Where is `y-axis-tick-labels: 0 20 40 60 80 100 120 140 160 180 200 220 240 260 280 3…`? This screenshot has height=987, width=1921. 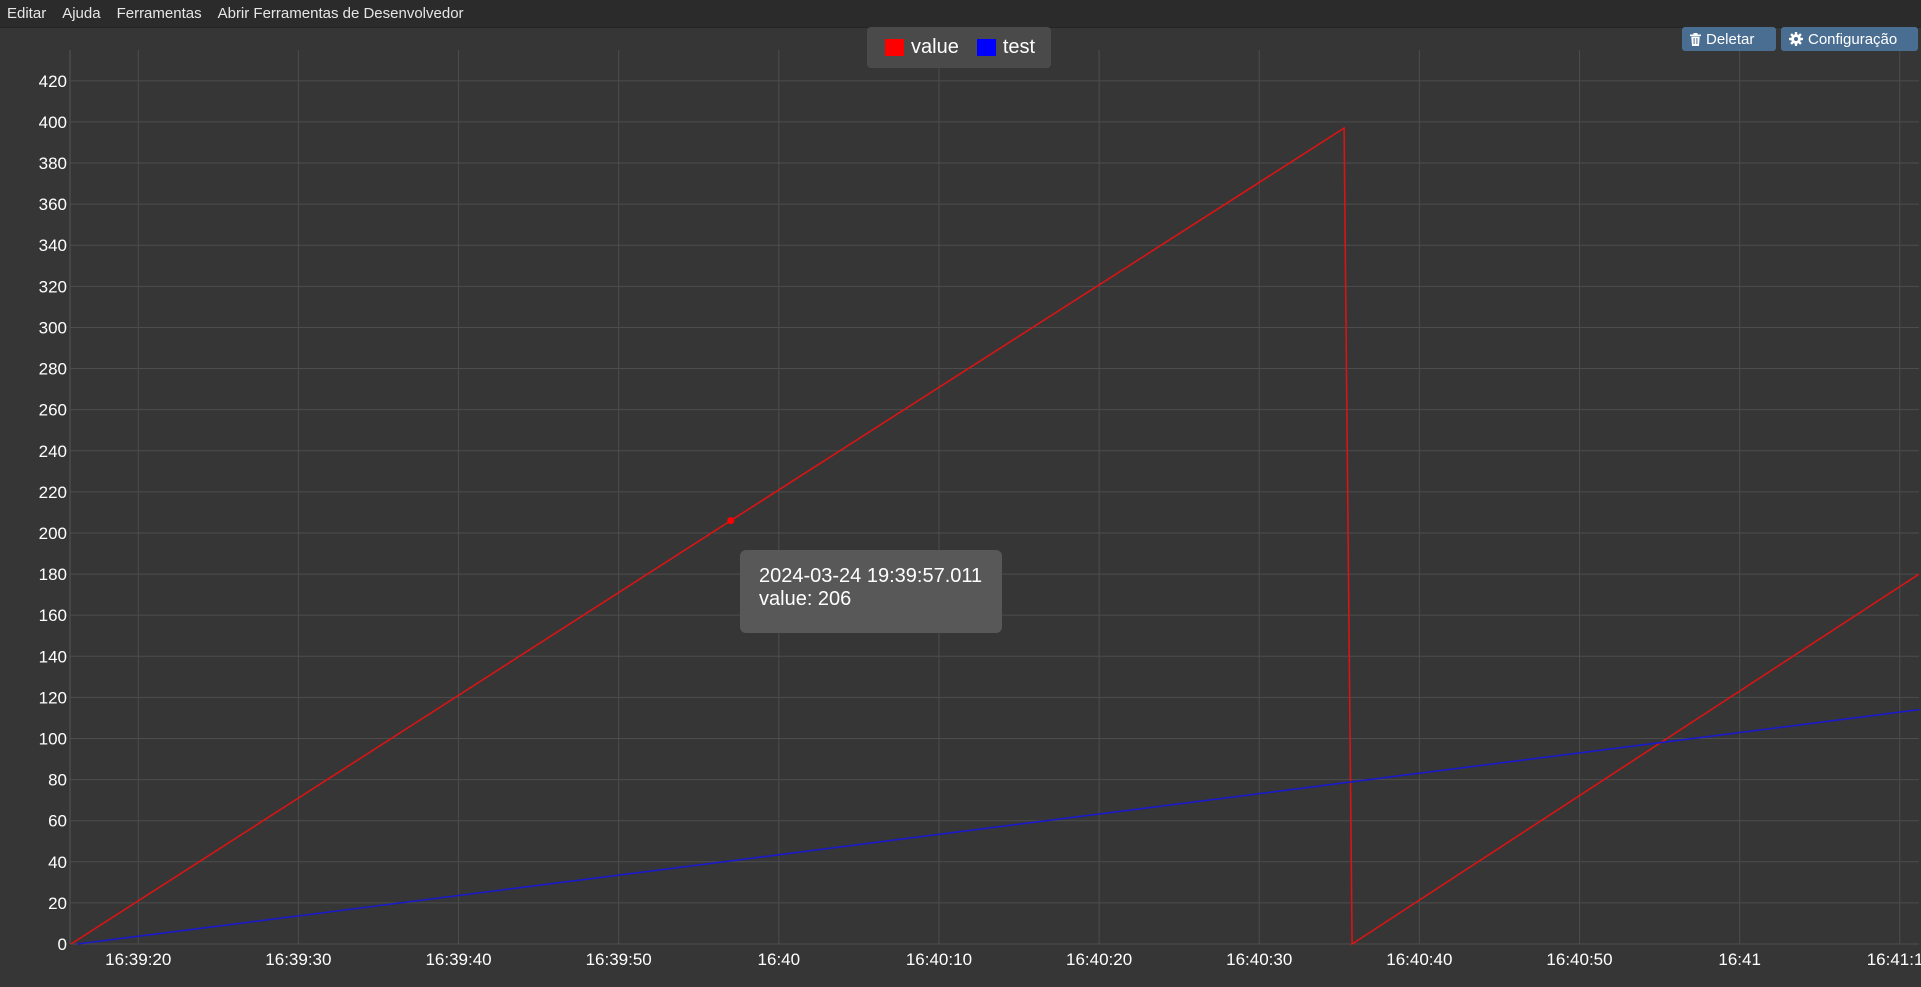
y-axis-tick-labels: 0 20 40 60 80 100 120 140 160 180 200 220 240 260 280 3… is located at coordinates (53, 513).